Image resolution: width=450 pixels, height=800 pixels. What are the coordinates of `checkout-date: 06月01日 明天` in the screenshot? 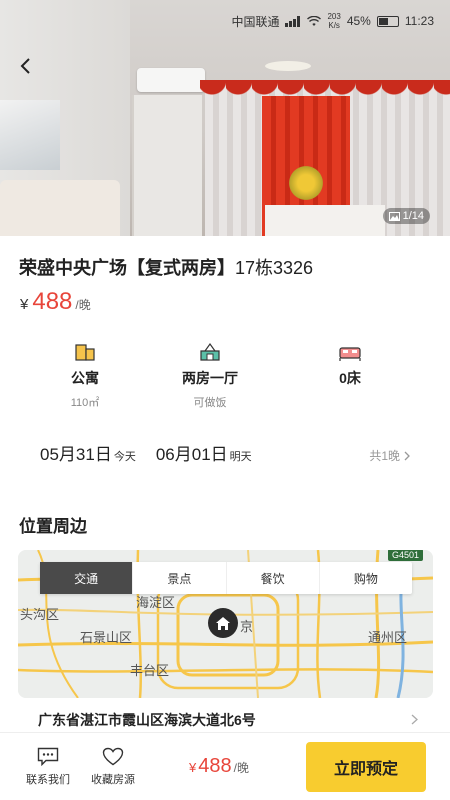 It's located at (204, 452).